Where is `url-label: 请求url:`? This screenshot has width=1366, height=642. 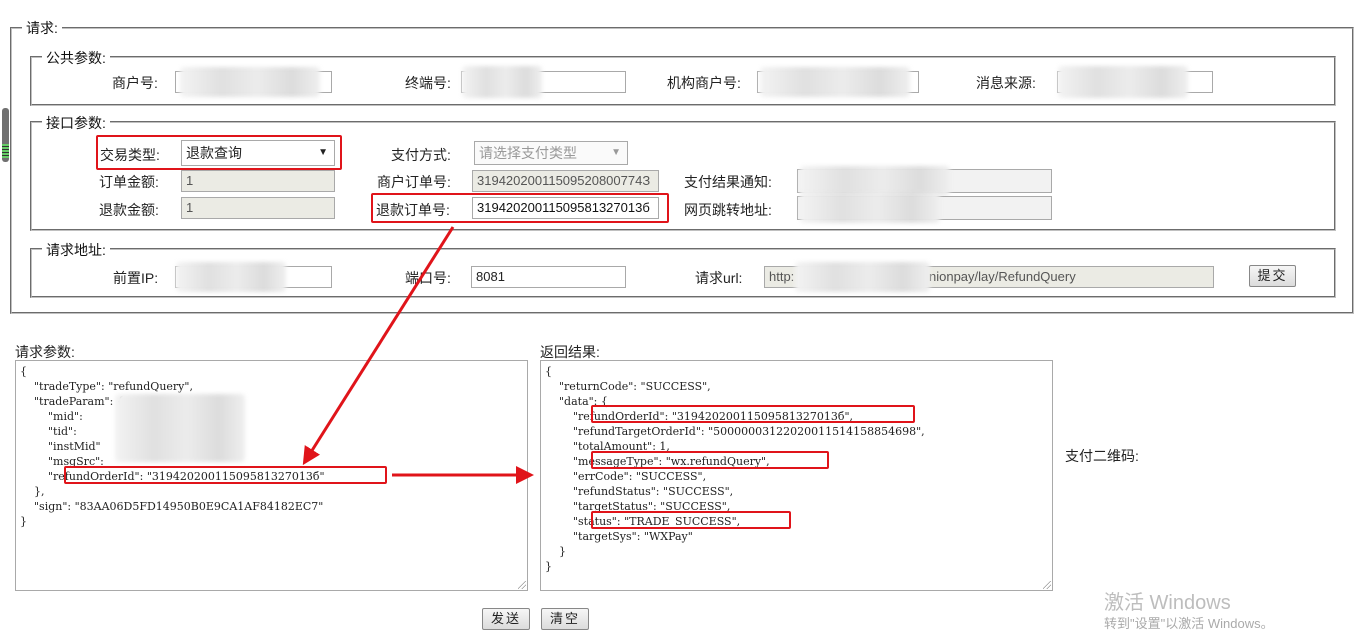
url-label: 请求url: is located at coordinates (719, 278).